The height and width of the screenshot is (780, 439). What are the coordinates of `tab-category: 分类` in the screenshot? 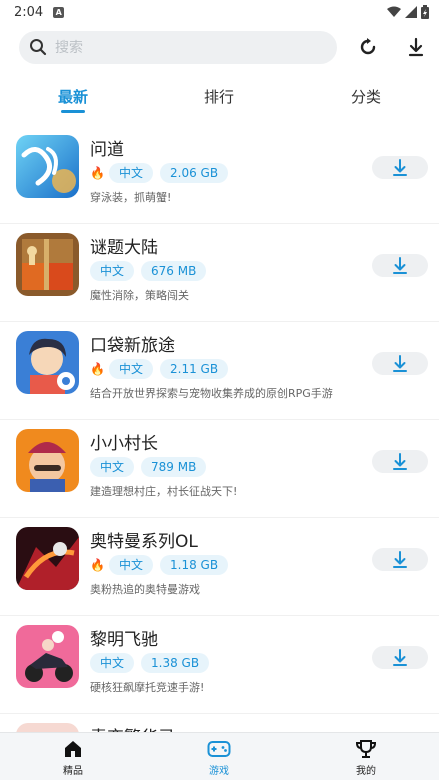 It's located at (366, 96).